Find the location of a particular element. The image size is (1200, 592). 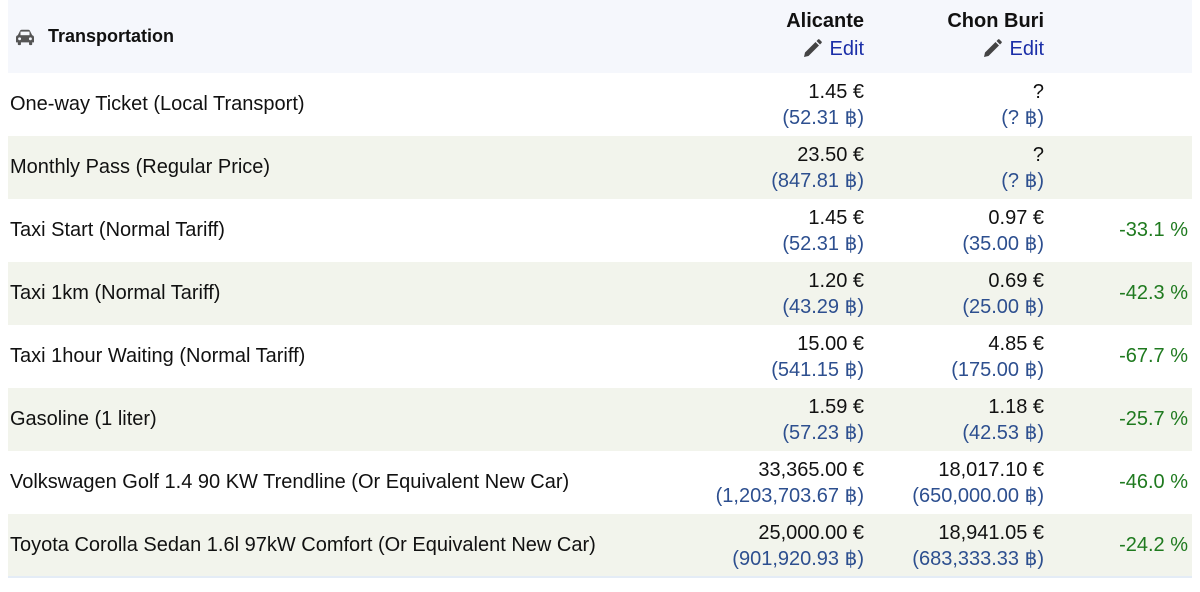

price-thb: (57.23 ฿) is located at coordinates (823, 432).